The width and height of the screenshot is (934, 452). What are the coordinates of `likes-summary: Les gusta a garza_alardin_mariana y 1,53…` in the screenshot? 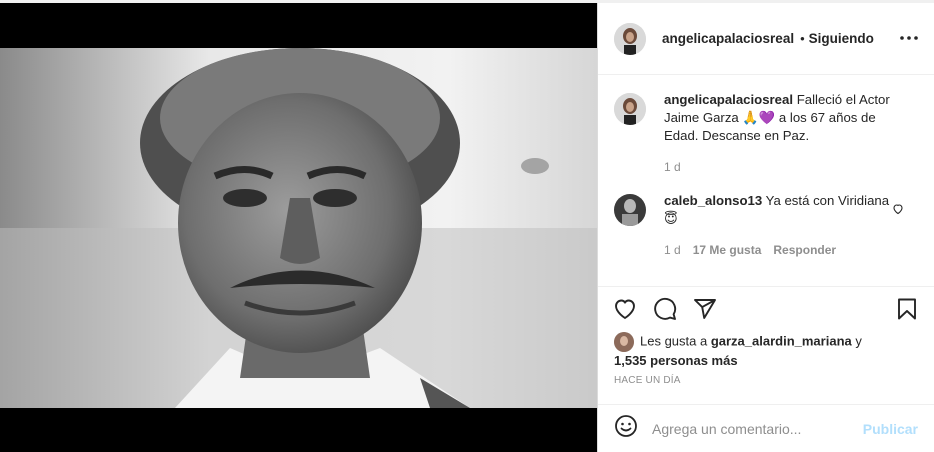 It's located at (764, 351).